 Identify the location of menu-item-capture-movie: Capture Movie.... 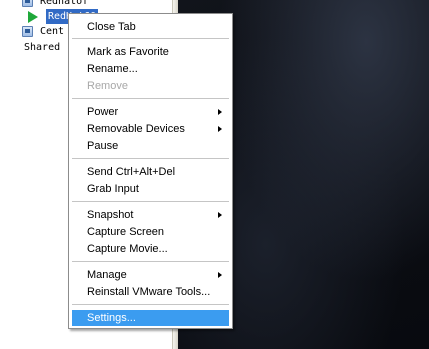
(150, 249).